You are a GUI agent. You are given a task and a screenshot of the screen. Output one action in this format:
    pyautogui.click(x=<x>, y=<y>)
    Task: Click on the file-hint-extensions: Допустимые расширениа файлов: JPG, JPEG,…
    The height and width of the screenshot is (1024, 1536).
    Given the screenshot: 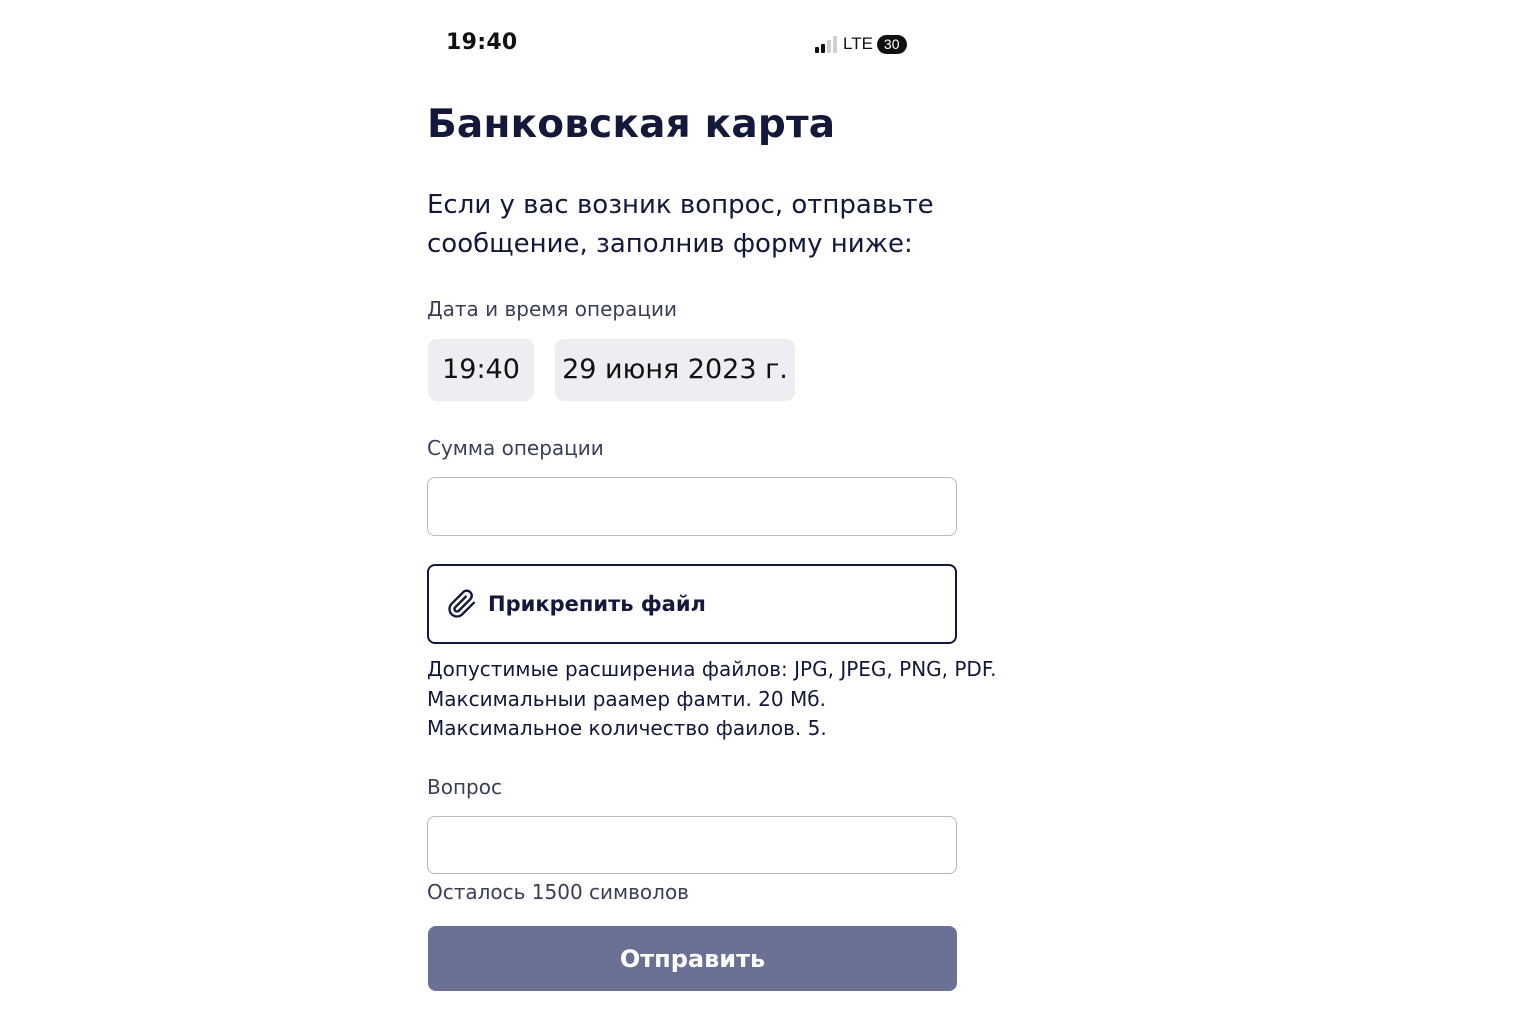 What is the action you would take?
    pyautogui.click(x=712, y=669)
    